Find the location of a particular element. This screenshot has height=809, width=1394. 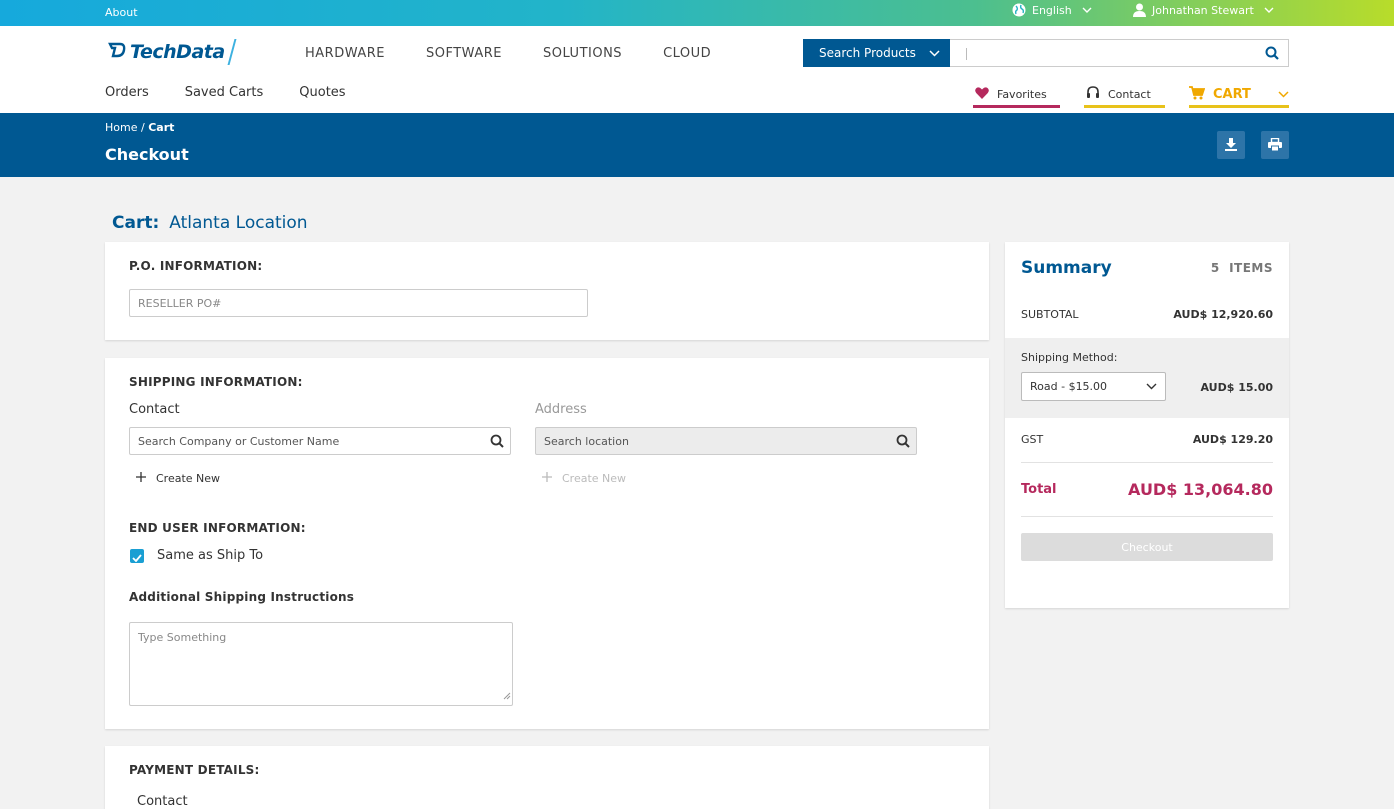

po-heading: P.O. INFORMATION: is located at coordinates (196, 266).